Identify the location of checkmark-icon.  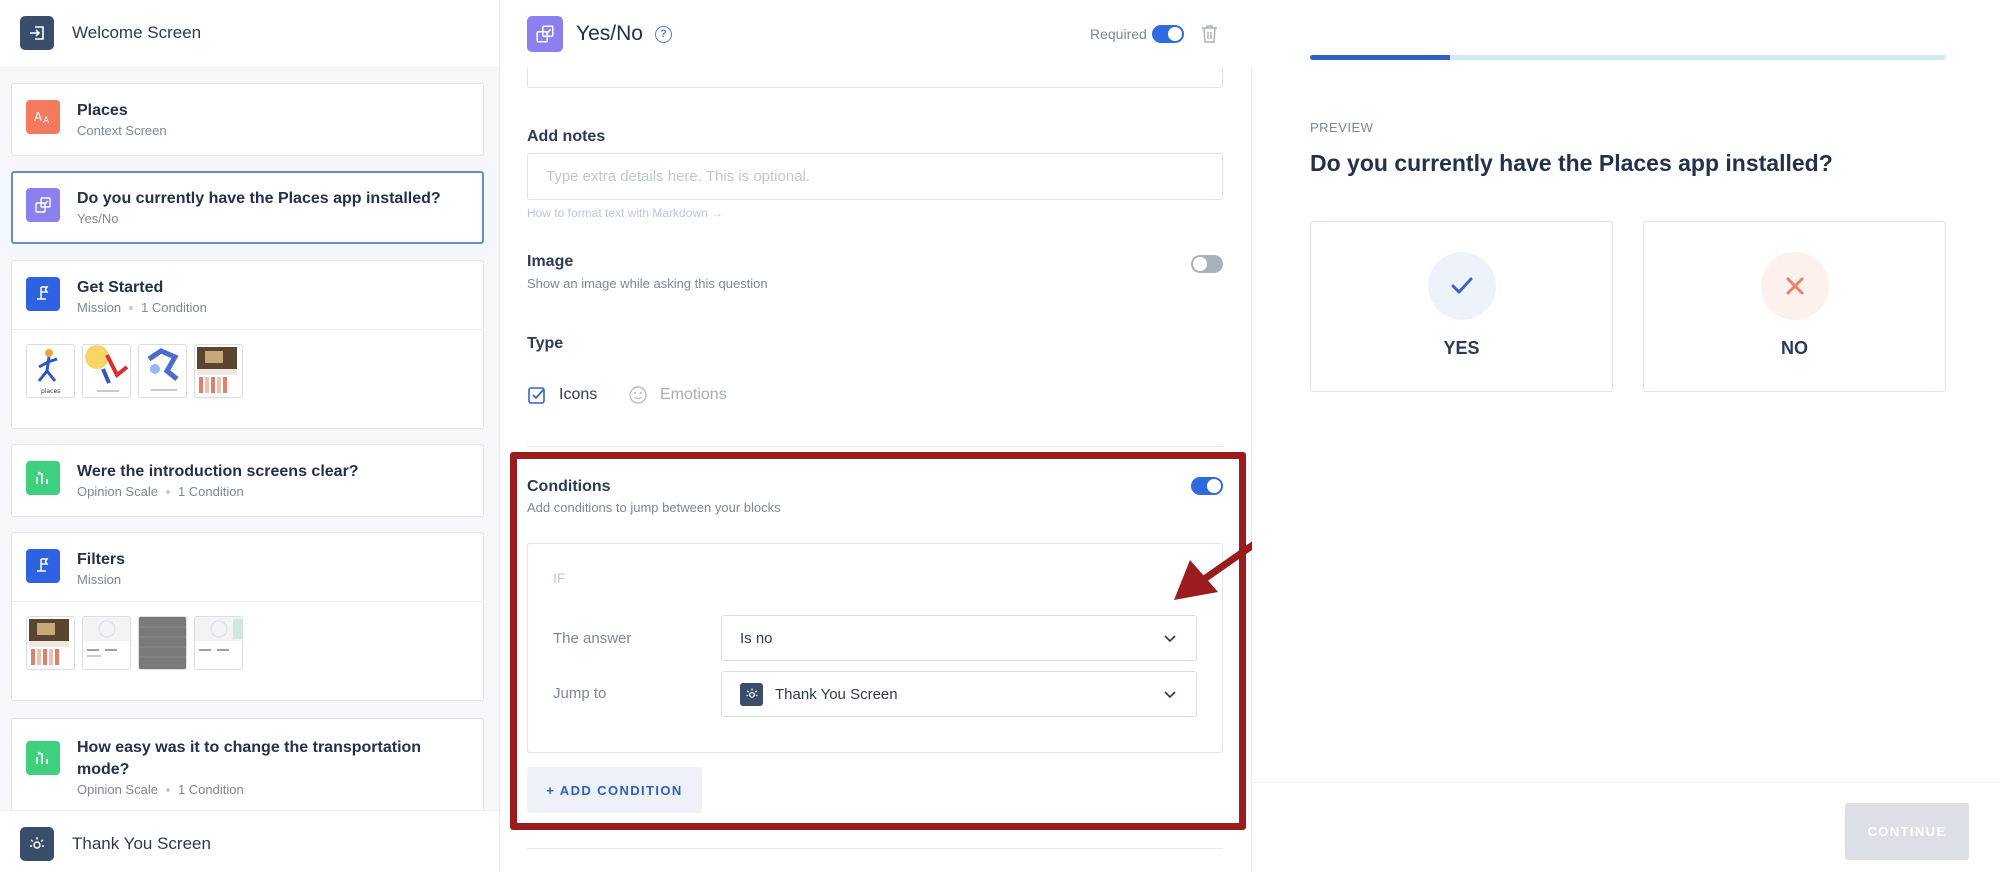
(1462, 286).